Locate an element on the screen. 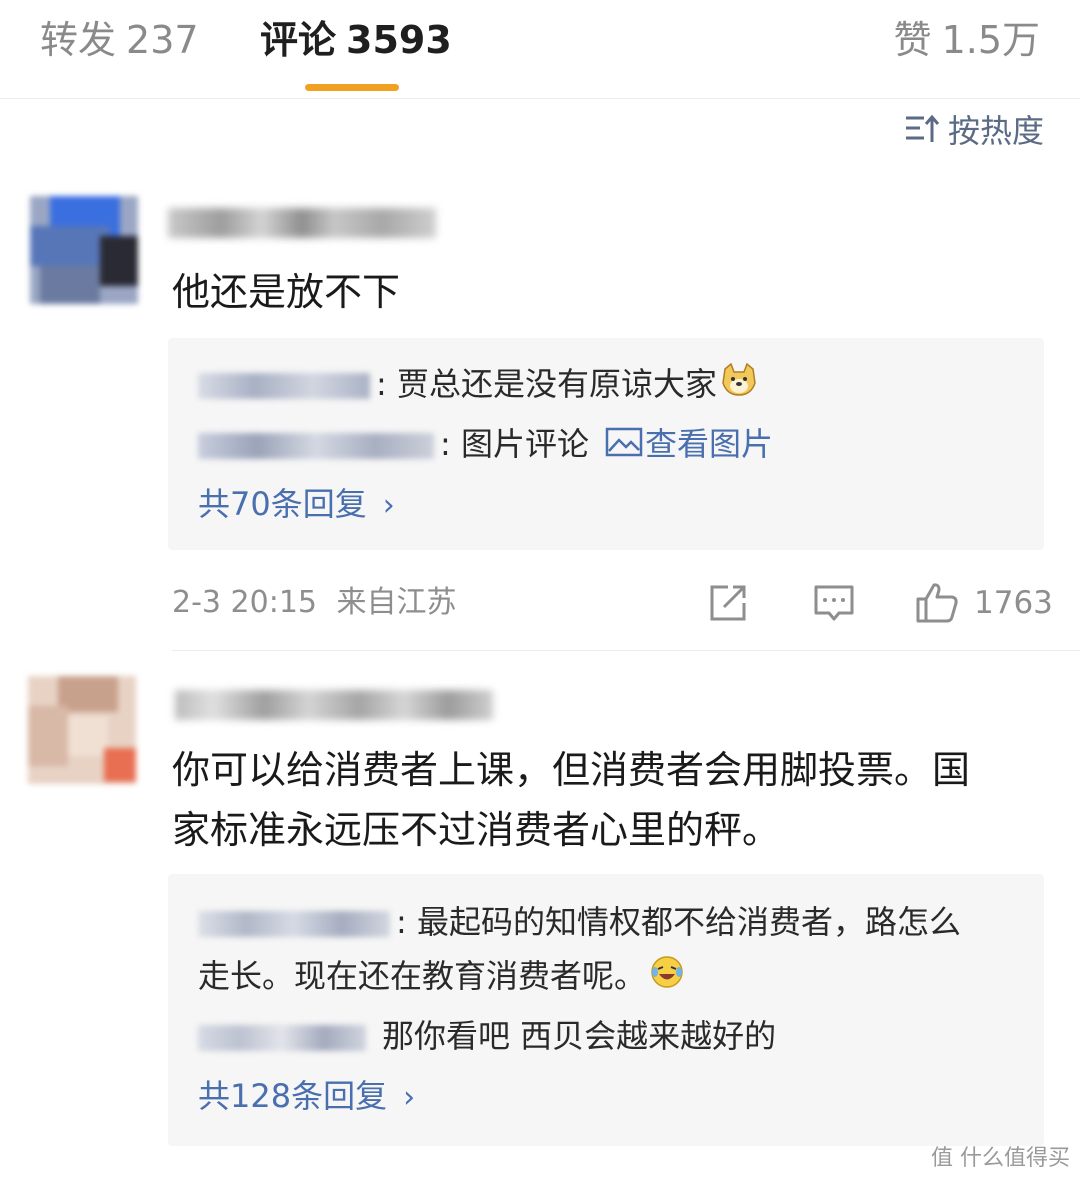 The image size is (1080, 1178). reply-button is located at coordinates (834, 603).